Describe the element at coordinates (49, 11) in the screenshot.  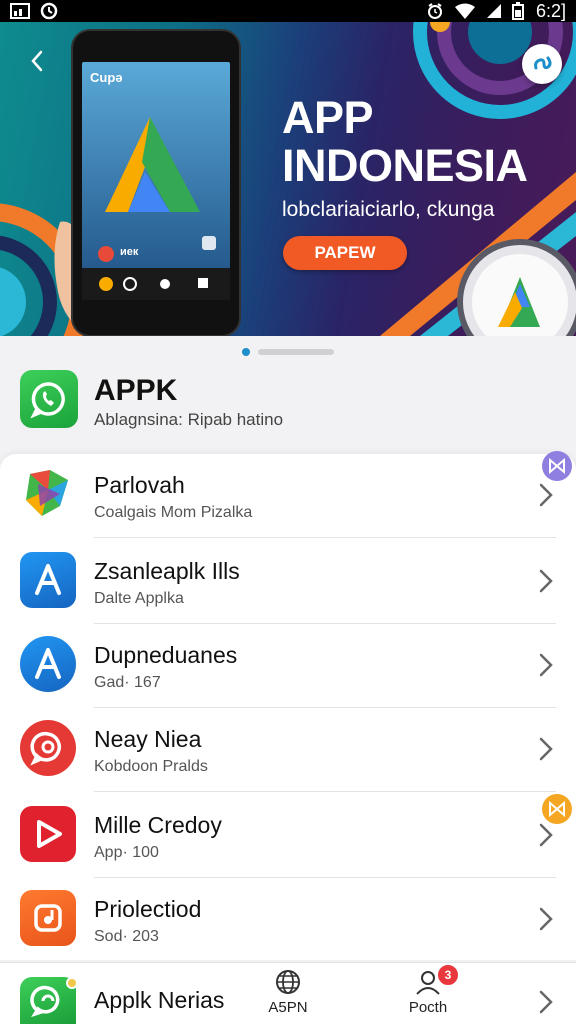
I see `sync-notification-icon` at that location.